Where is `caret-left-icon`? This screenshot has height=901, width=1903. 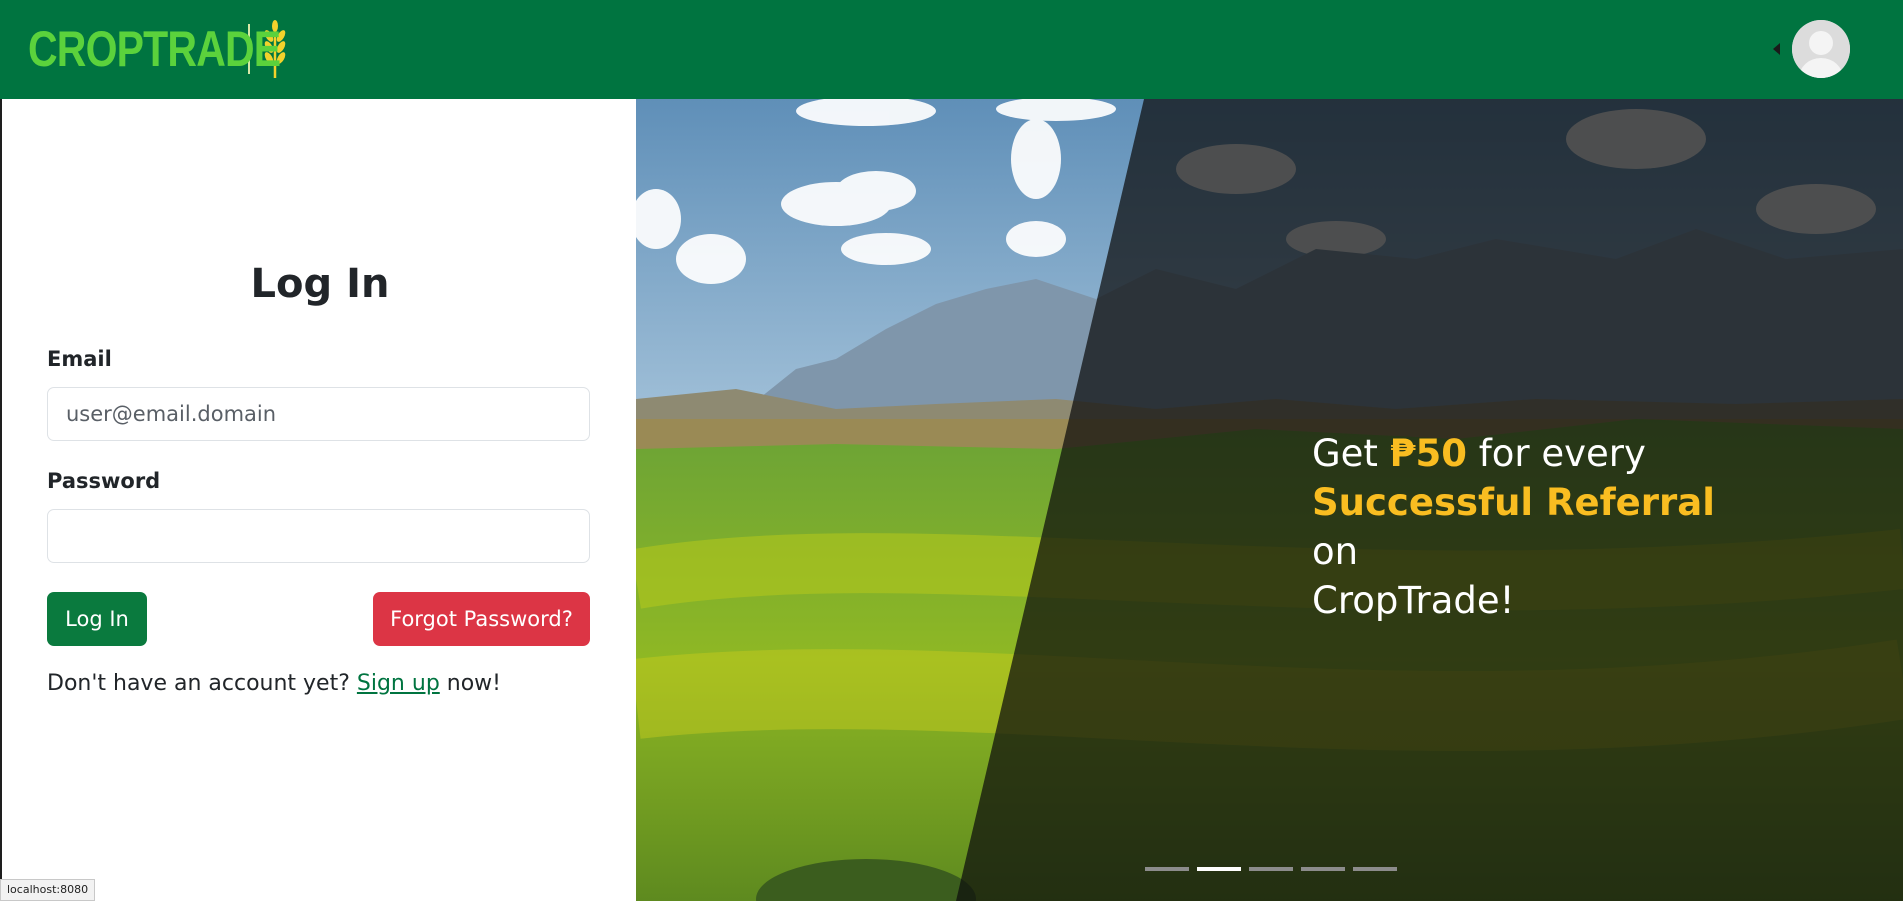
caret-left-icon is located at coordinates (1776, 49).